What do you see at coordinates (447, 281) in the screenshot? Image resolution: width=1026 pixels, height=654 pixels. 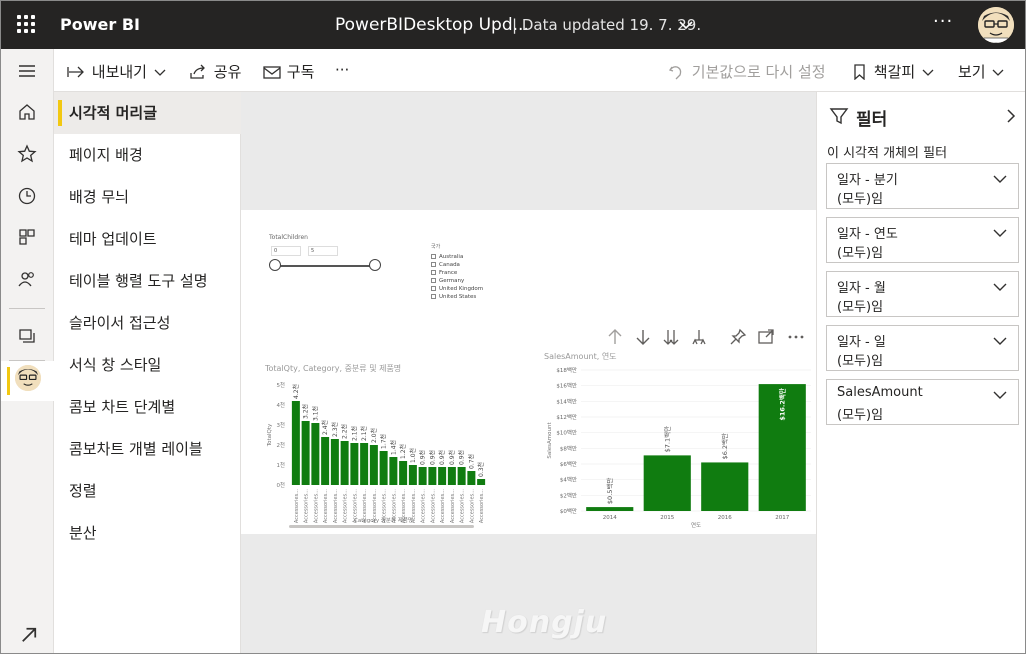 I see `country-option: Germany` at bounding box center [447, 281].